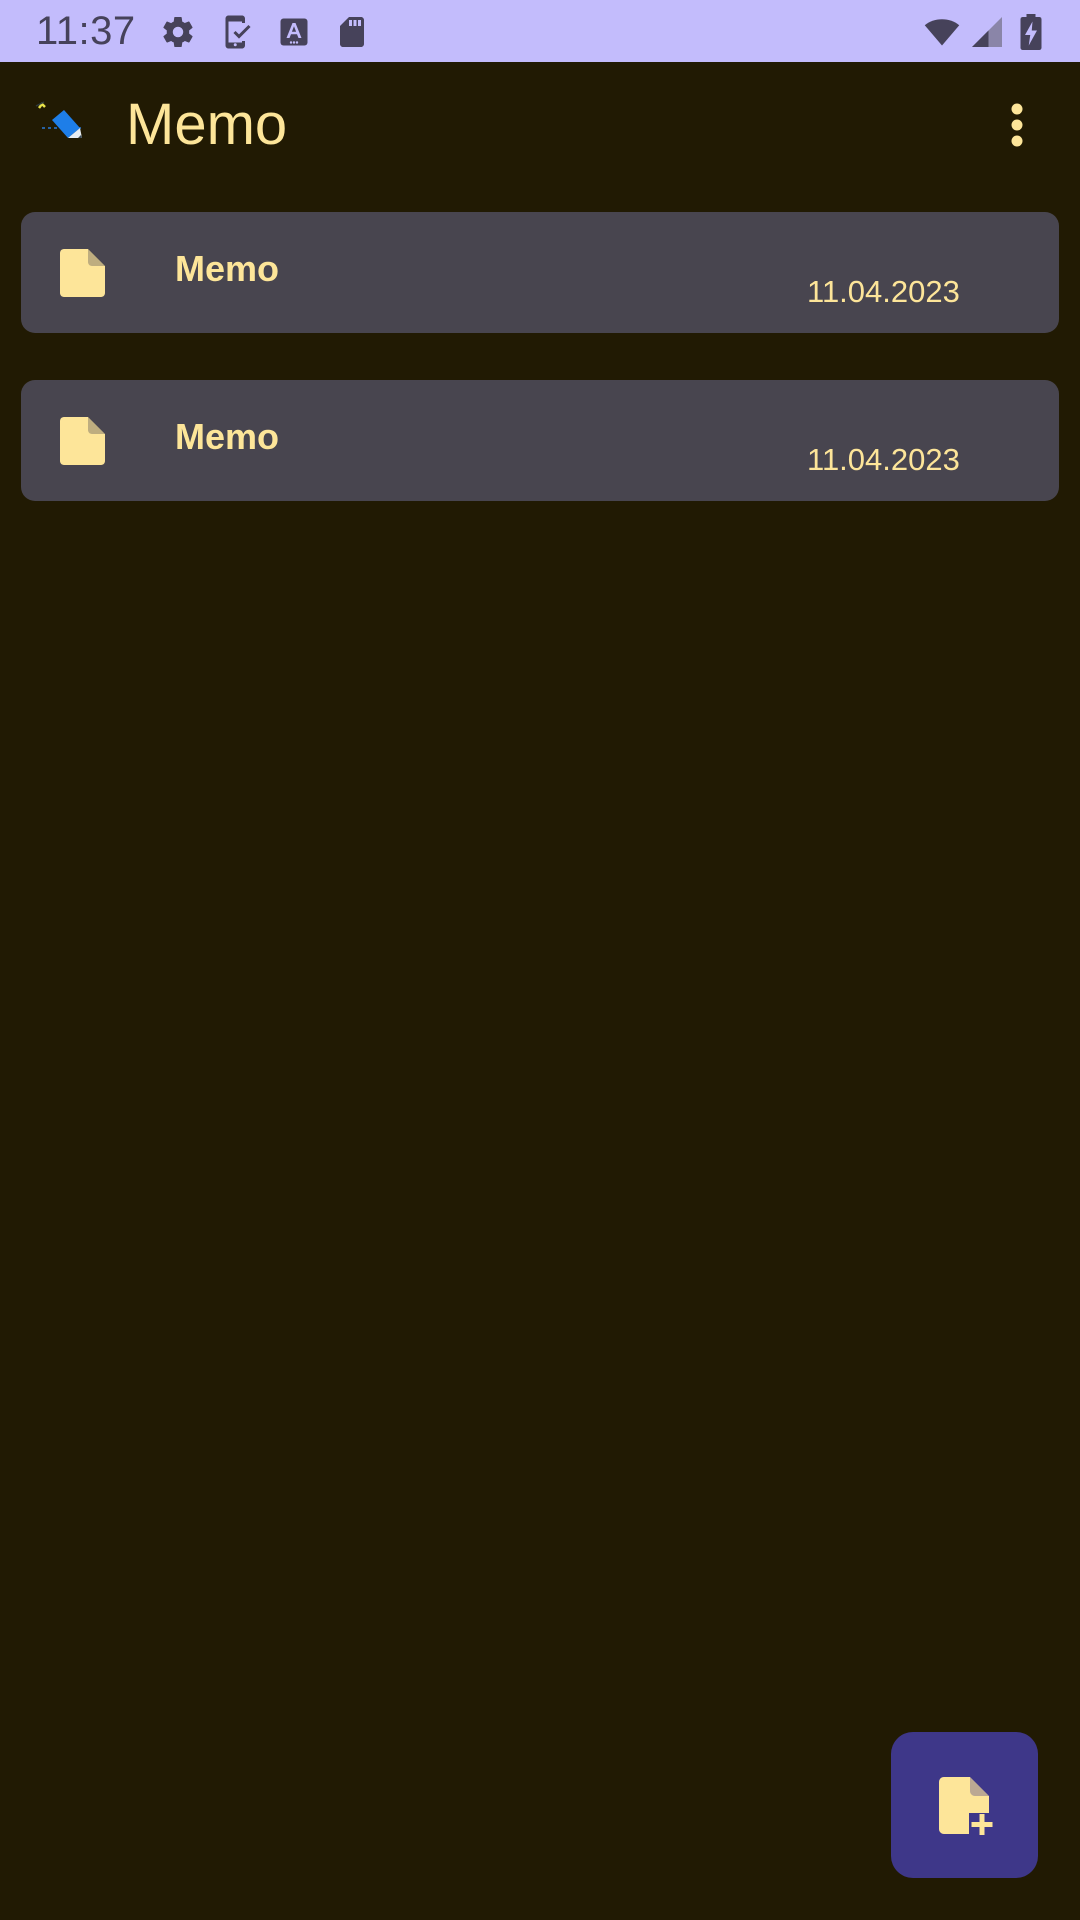 The width and height of the screenshot is (1080, 1920). Describe the element at coordinates (987, 32) in the screenshot. I see `signal-icon` at that location.